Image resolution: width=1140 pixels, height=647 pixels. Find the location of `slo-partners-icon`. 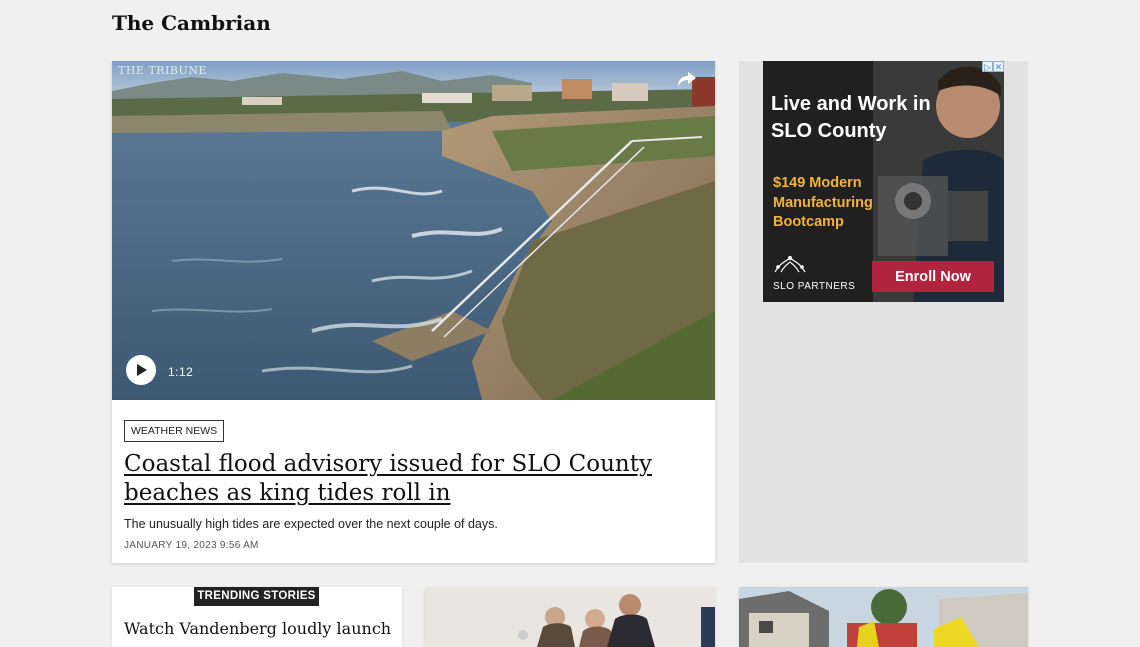

slo-partners-icon is located at coordinates (790, 264).